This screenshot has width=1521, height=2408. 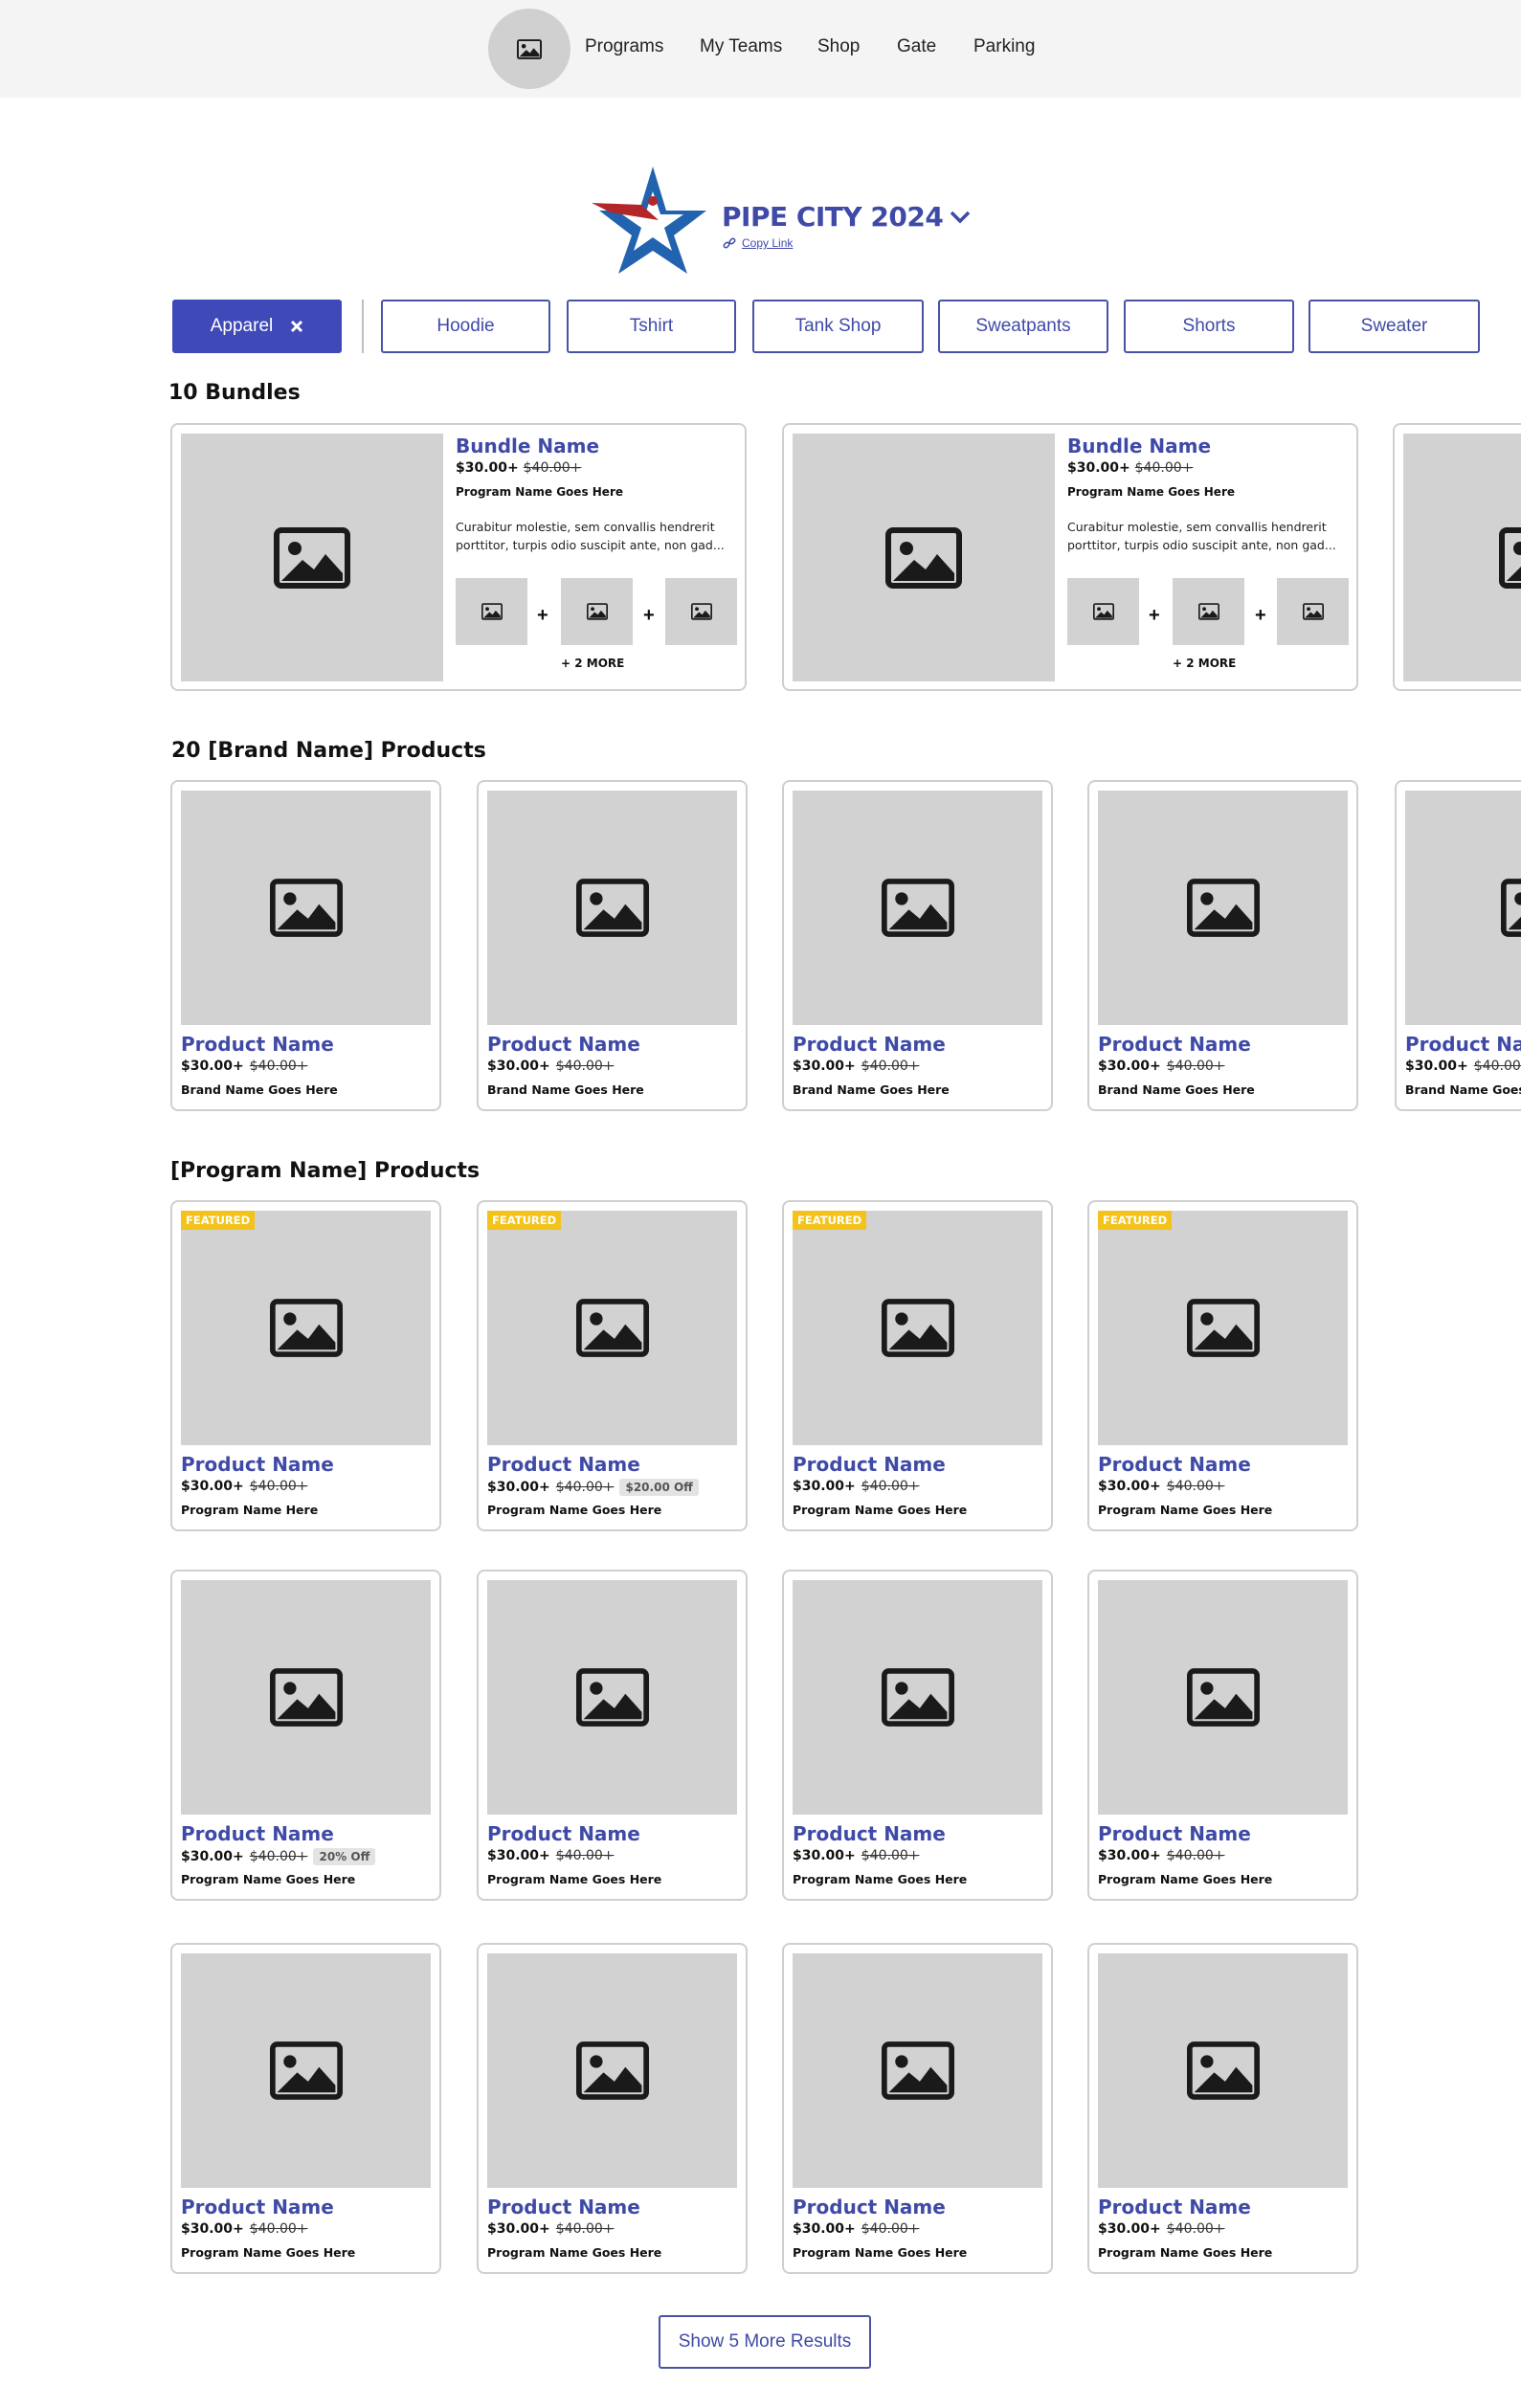 What do you see at coordinates (344, 1857) in the screenshot?
I see `discount-badge: 20% Off` at bounding box center [344, 1857].